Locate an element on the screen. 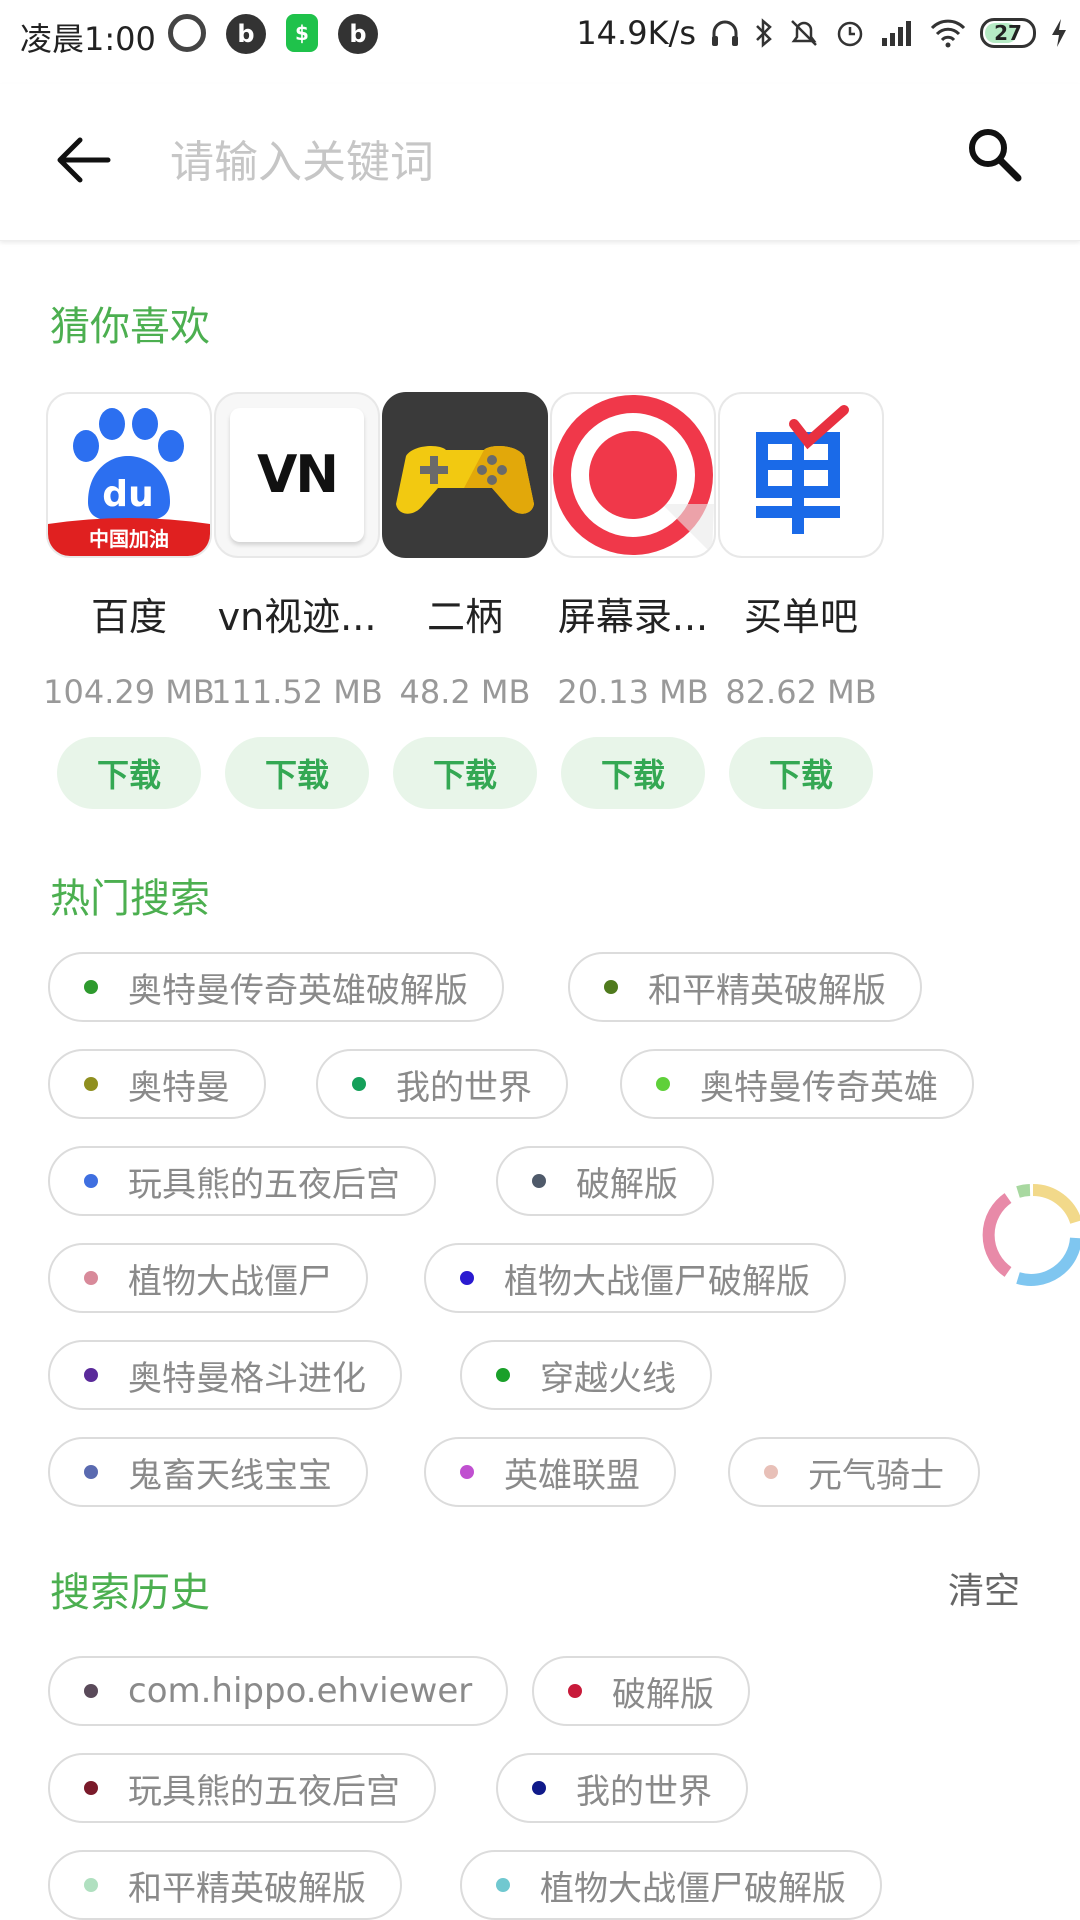 Image resolution: width=1080 pixels, height=1920 pixels. history-tag: 植物大战僵尸破解版 is located at coordinates (671, 1885).